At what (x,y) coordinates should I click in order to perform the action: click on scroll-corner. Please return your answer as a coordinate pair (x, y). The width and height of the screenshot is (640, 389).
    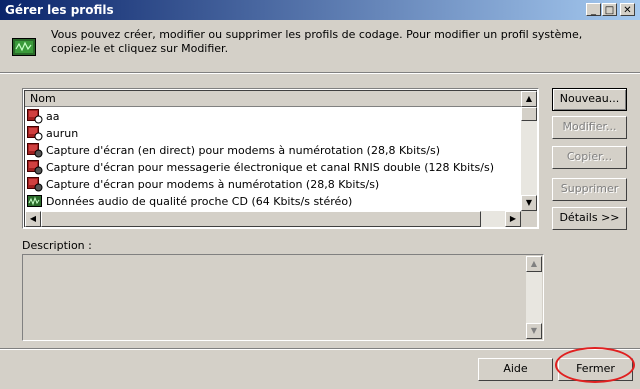
    Looking at the image, I should click on (529, 219).